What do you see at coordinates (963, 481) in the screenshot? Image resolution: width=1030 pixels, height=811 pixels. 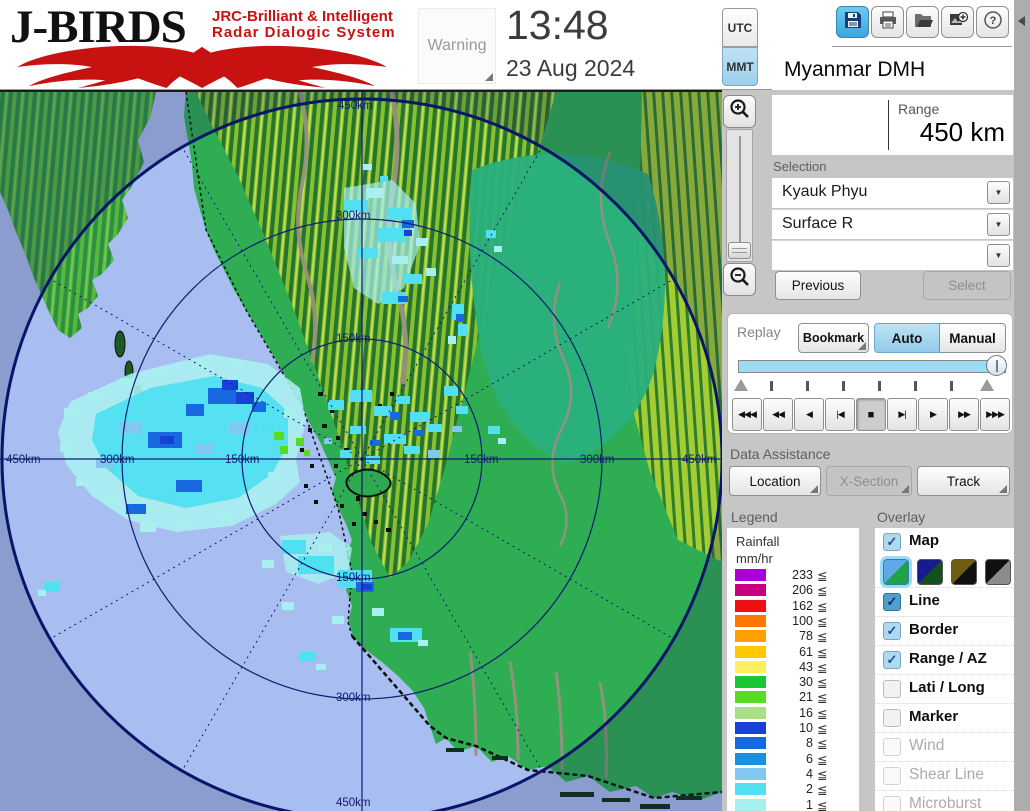 I see `track-button: Track` at bounding box center [963, 481].